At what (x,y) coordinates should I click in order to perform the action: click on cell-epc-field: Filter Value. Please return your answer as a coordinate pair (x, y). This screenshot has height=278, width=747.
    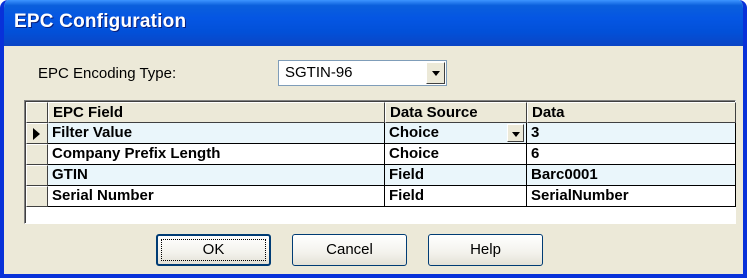
    Looking at the image, I should click on (216, 133).